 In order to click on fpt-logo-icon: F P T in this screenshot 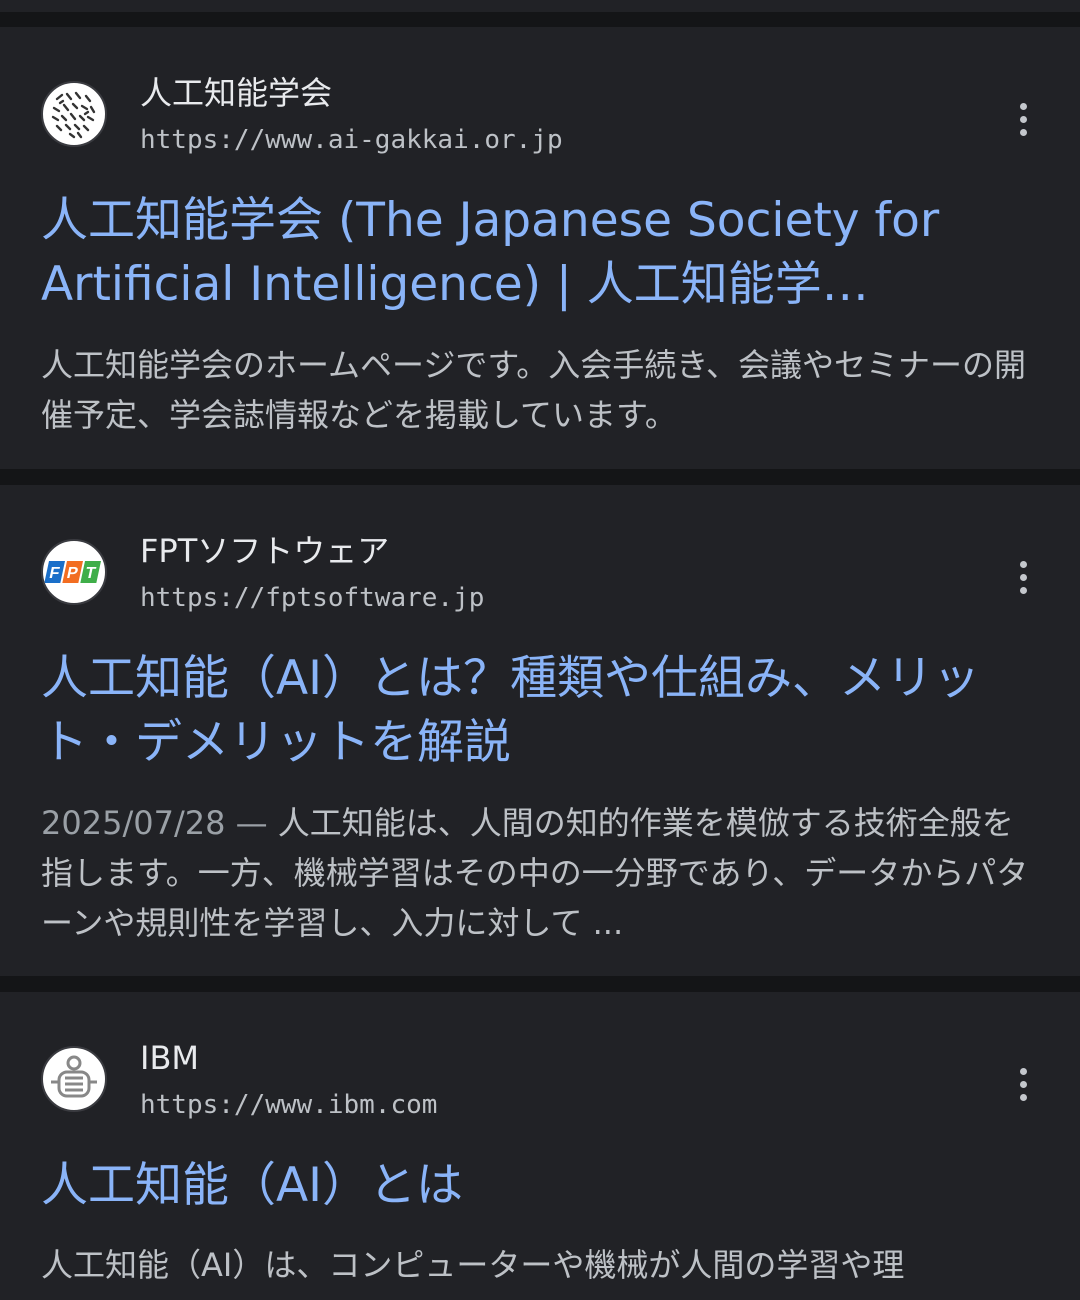, I will do `click(74, 572)`.